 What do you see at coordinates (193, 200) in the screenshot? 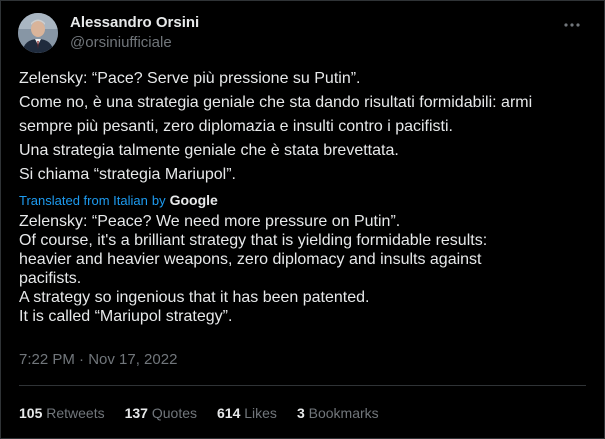
I see `google-logo: Google` at bounding box center [193, 200].